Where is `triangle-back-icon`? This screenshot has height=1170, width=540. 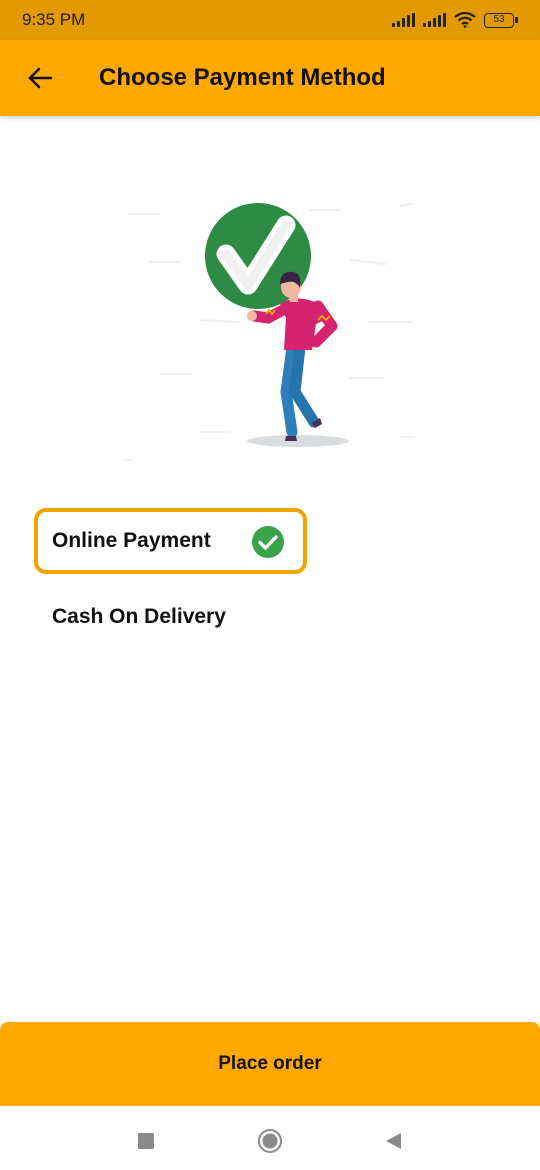
triangle-back-icon is located at coordinates (393, 1141).